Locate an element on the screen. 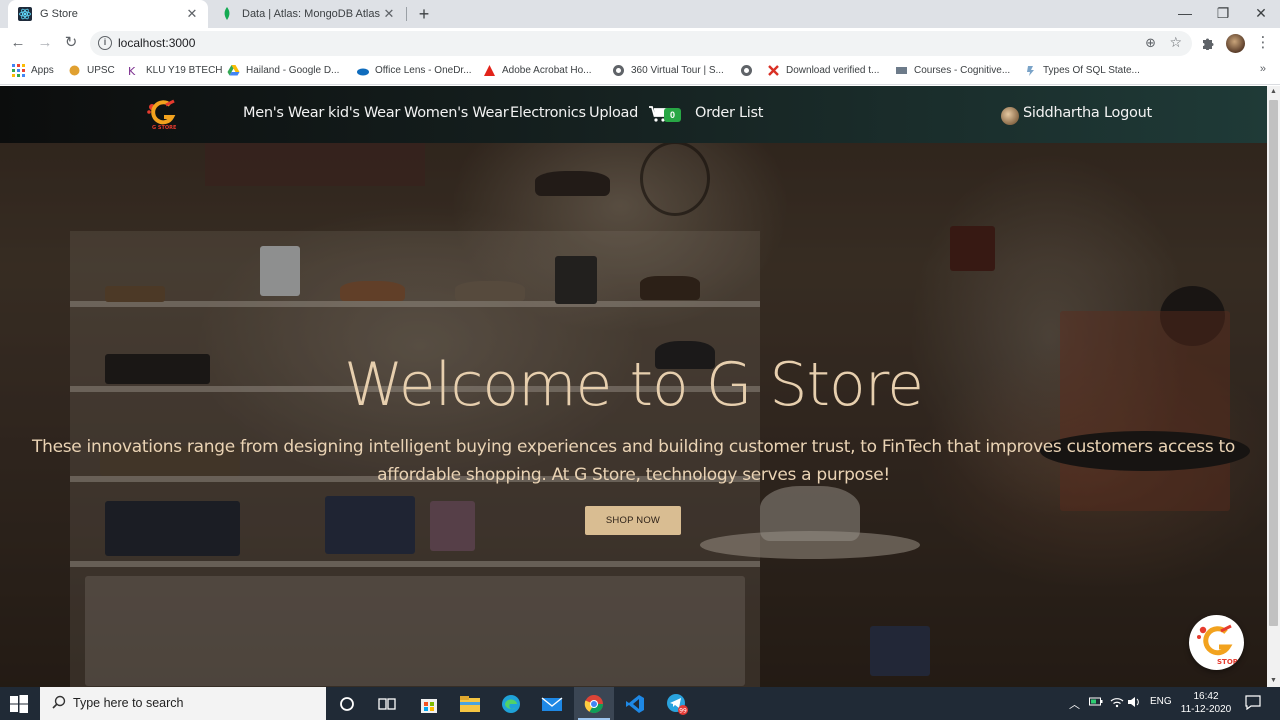  mail-icon is located at coordinates (552, 703).